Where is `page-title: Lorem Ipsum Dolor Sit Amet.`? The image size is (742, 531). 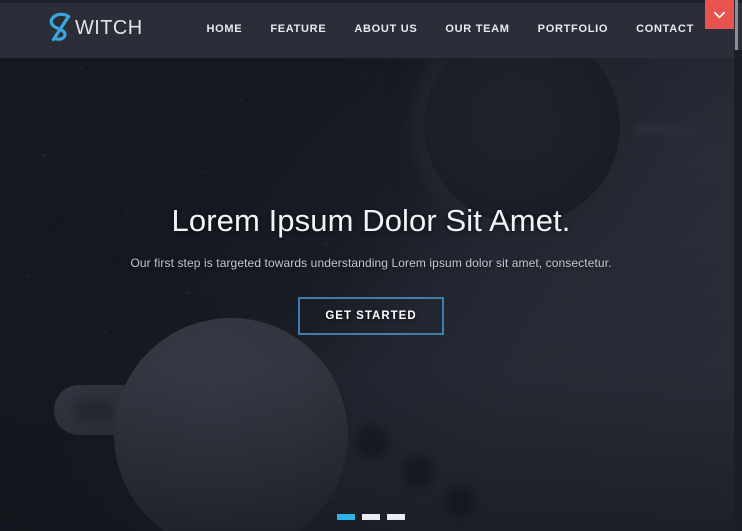 page-title: Lorem Ipsum Dolor Sit Amet. is located at coordinates (371, 220).